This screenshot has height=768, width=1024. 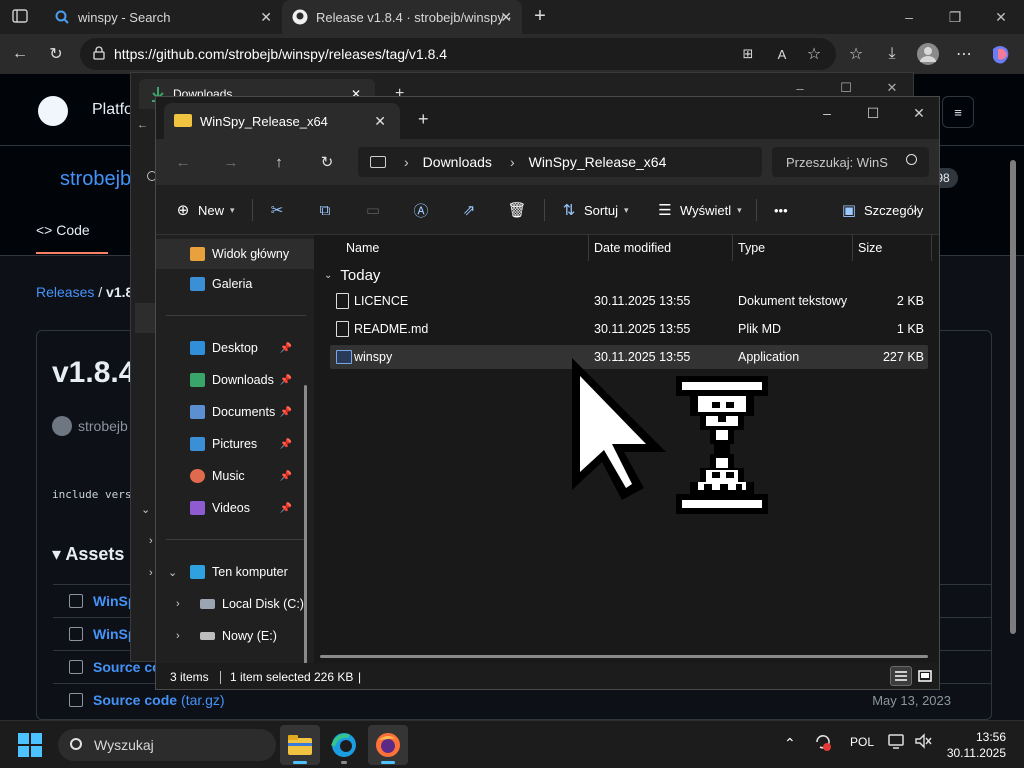 I want to click on taskbar-search-input: Wyszukaj, so click(x=167, y=745).